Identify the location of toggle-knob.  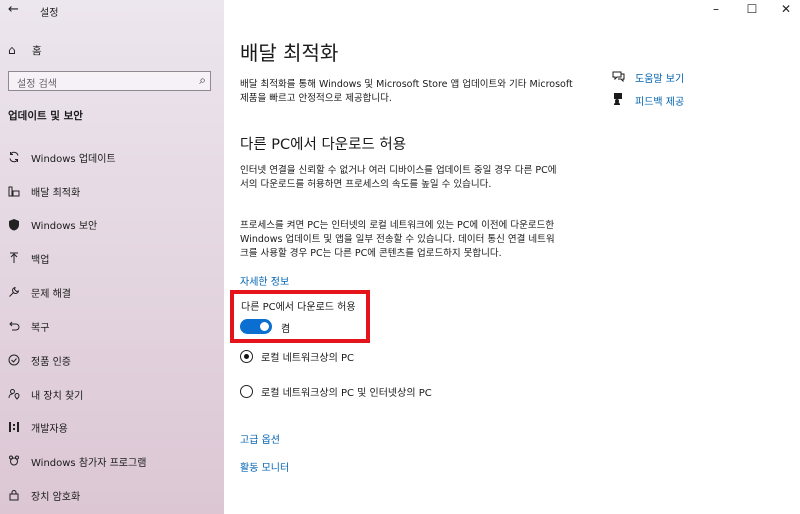
(264, 326).